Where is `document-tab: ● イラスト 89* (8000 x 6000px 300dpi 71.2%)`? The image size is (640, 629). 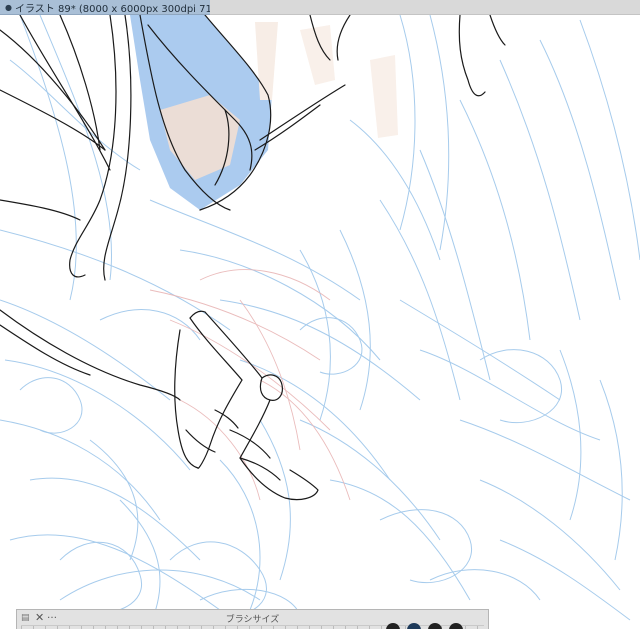 document-tab: ● イラスト 89* (8000 x 6000px 300dpi 71.2%) is located at coordinates (117, 7).